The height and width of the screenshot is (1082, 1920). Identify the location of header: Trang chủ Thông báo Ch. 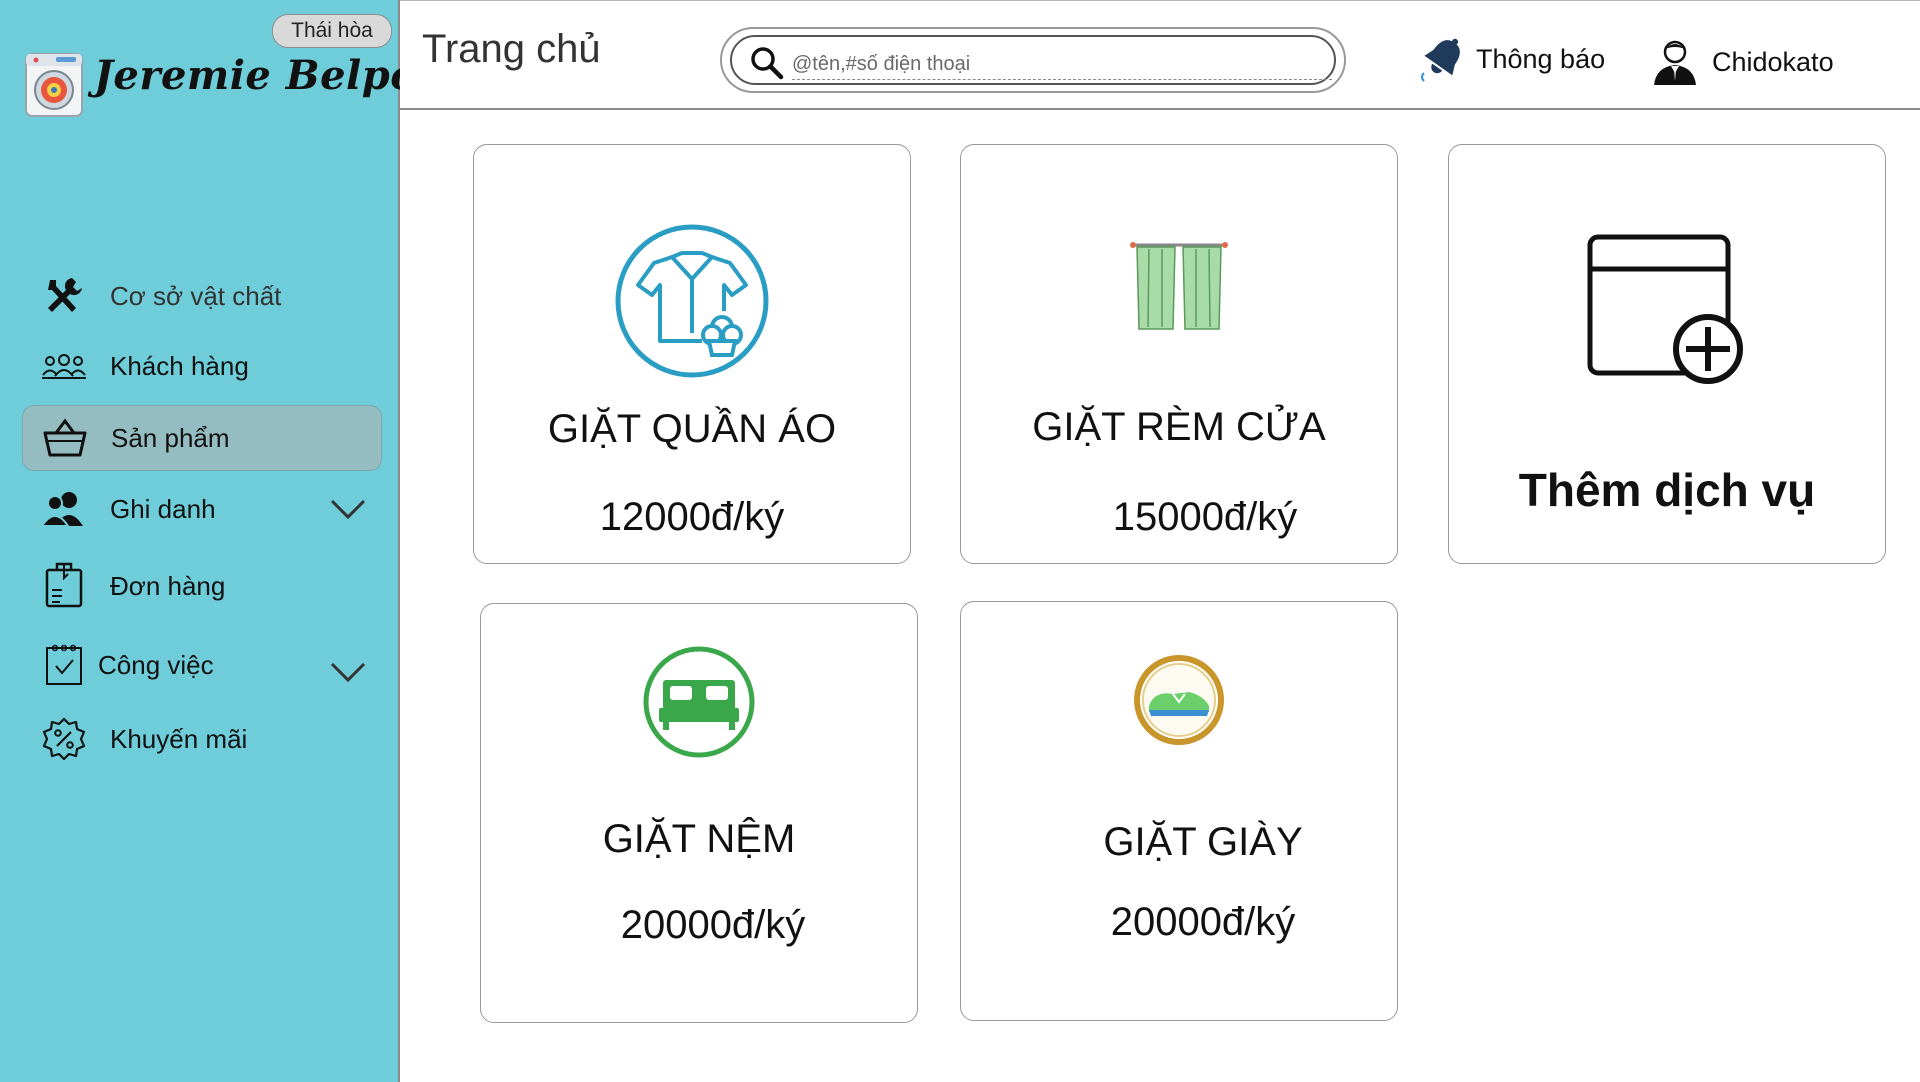
(1160, 55).